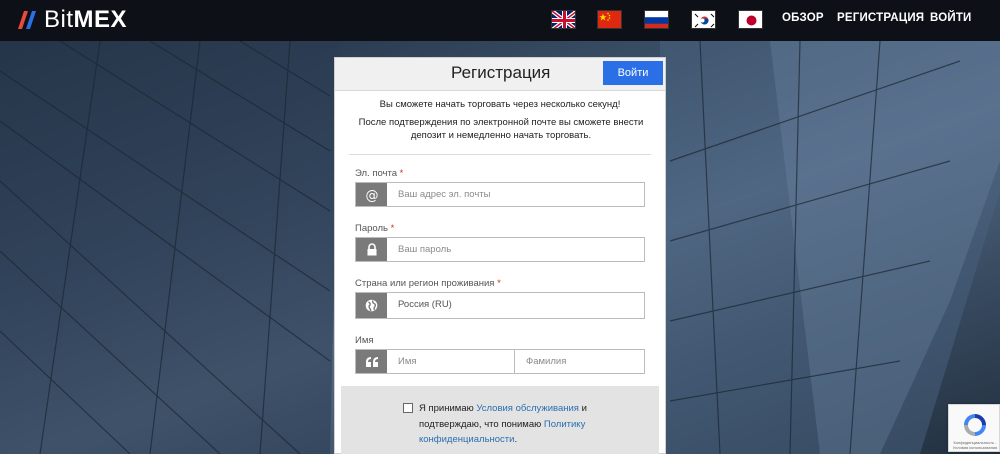  Describe the element at coordinates (379, 173) in the screenshot. I see `email-label: Эл. почта *` at that location.